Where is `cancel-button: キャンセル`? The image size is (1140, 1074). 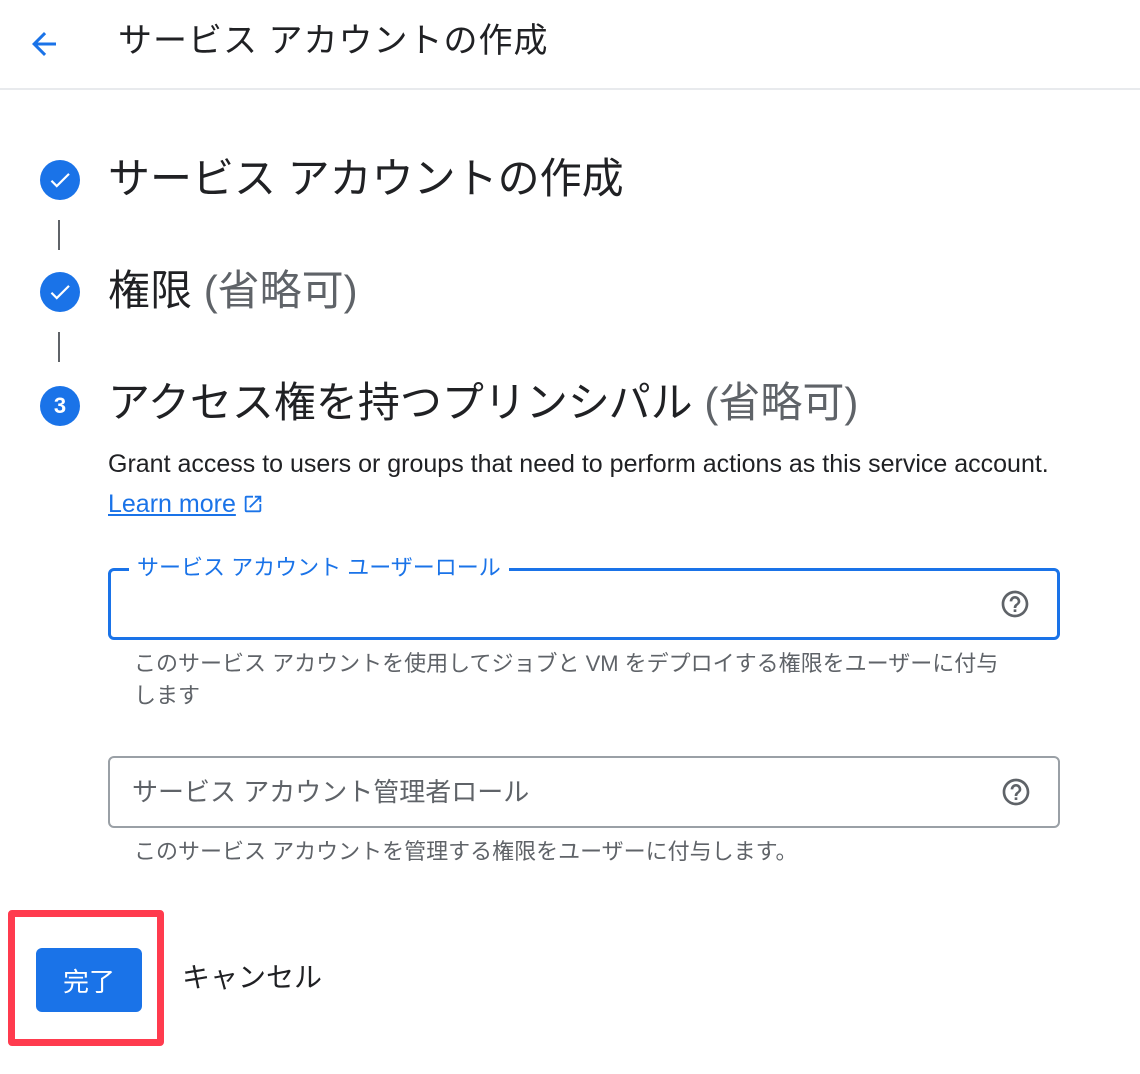
cancel-button: キャンセル is located at coordinates (252, 978).